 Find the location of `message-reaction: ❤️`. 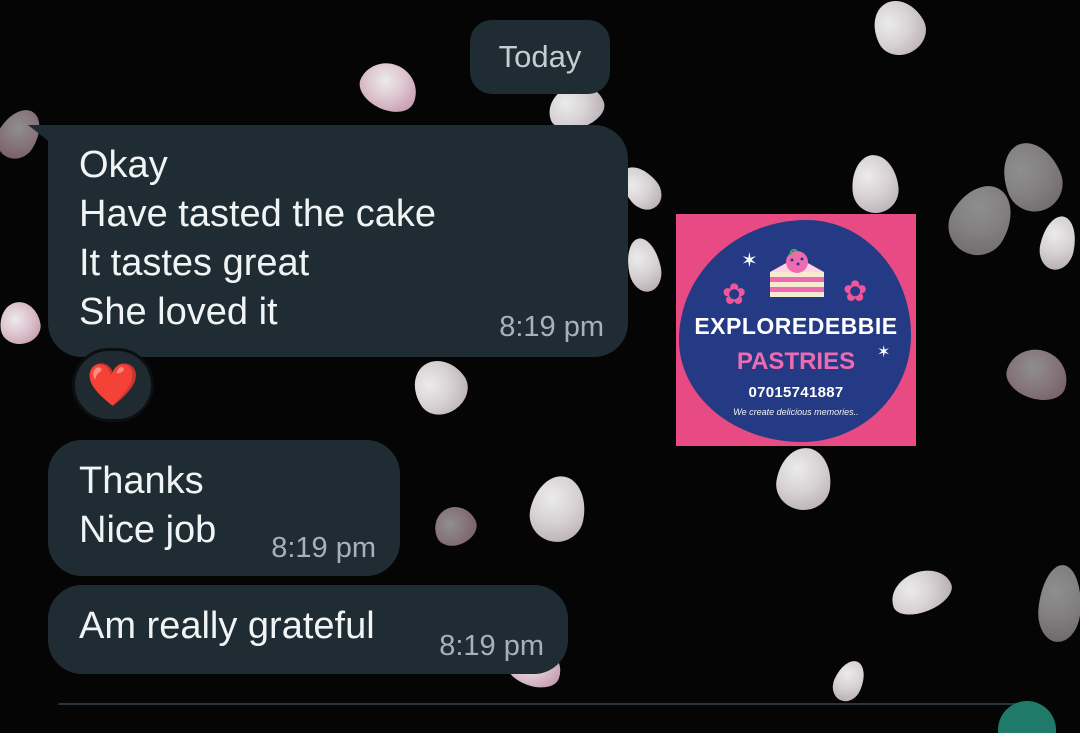

message-reaction: ❤️ is located at coordinates (113, 385).